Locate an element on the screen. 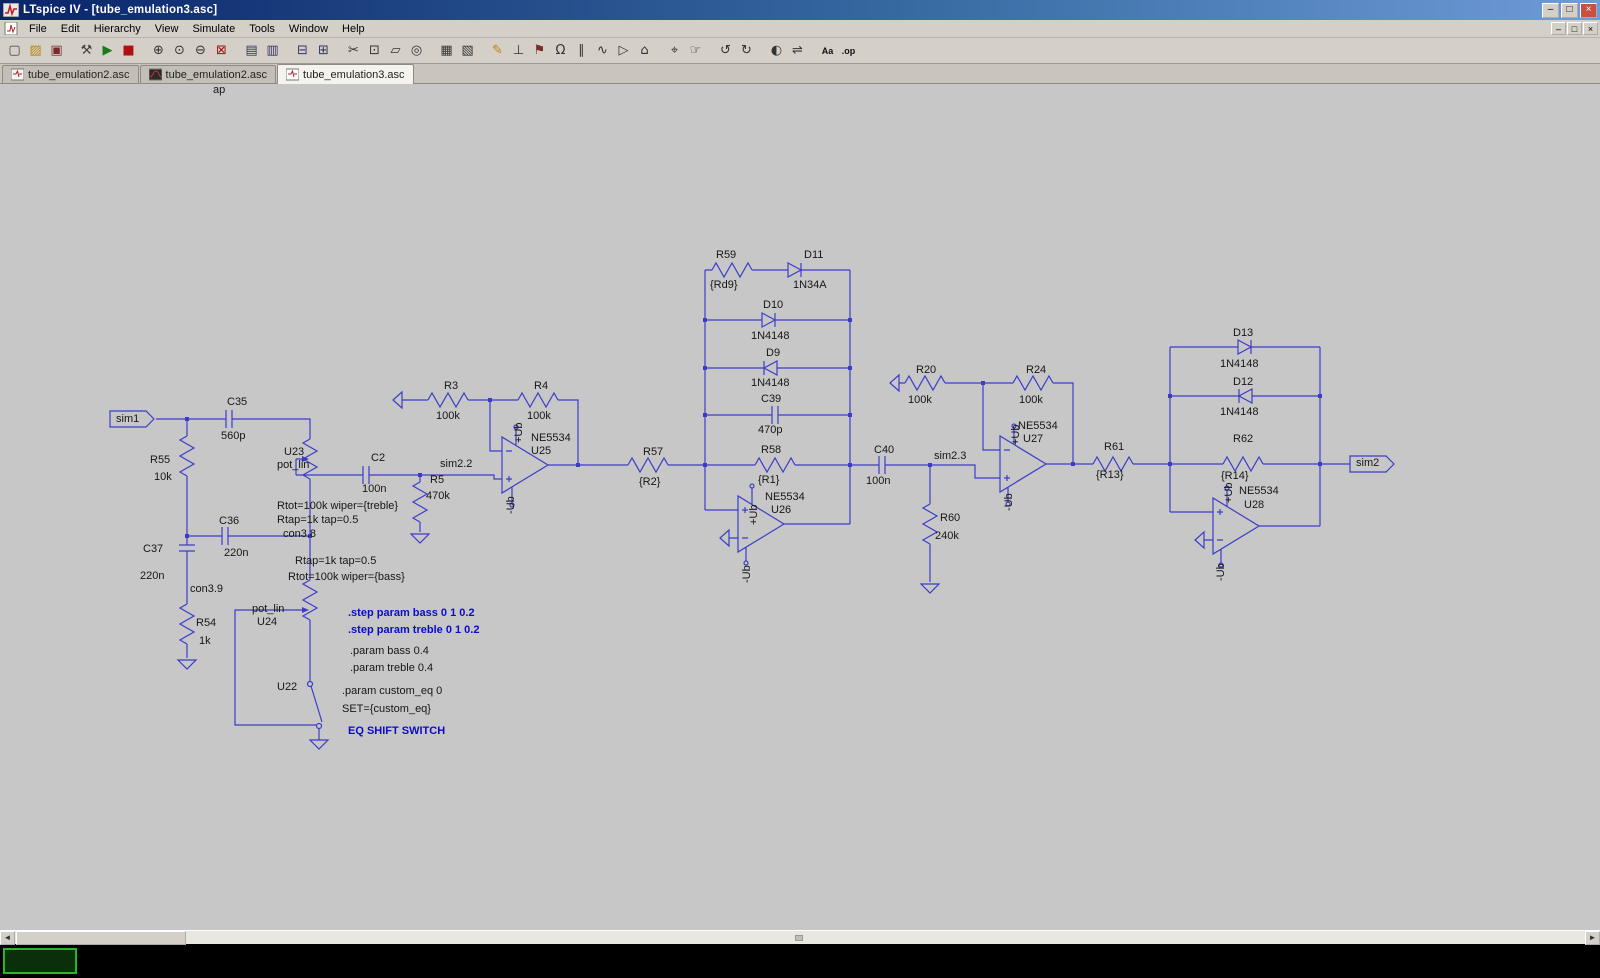 Image resolution: width=1600 pixels, height=978 pixels. schematic-label: R59 is located at coordinates (726, 255).